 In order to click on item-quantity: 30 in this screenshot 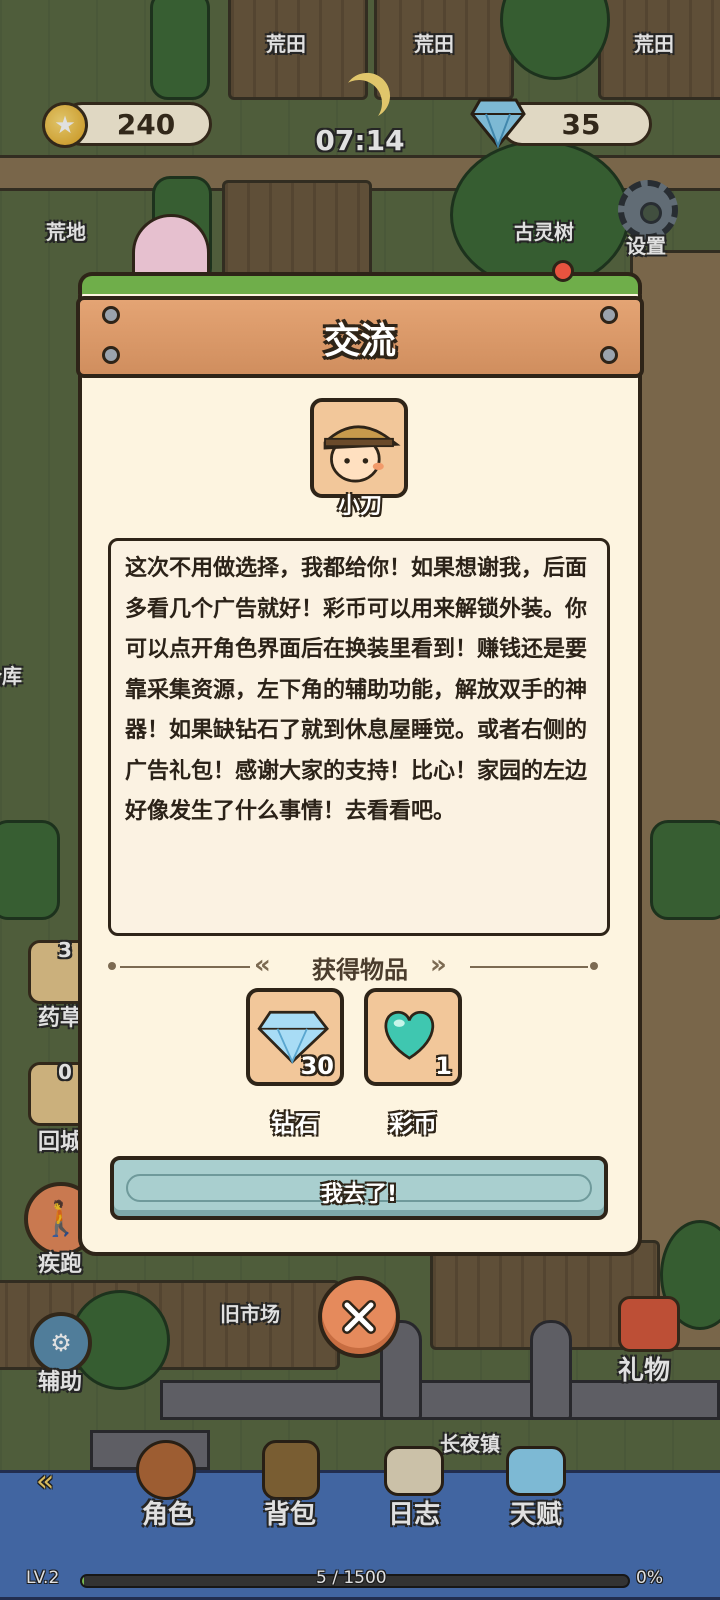, I will do `click(317, 1066)`.